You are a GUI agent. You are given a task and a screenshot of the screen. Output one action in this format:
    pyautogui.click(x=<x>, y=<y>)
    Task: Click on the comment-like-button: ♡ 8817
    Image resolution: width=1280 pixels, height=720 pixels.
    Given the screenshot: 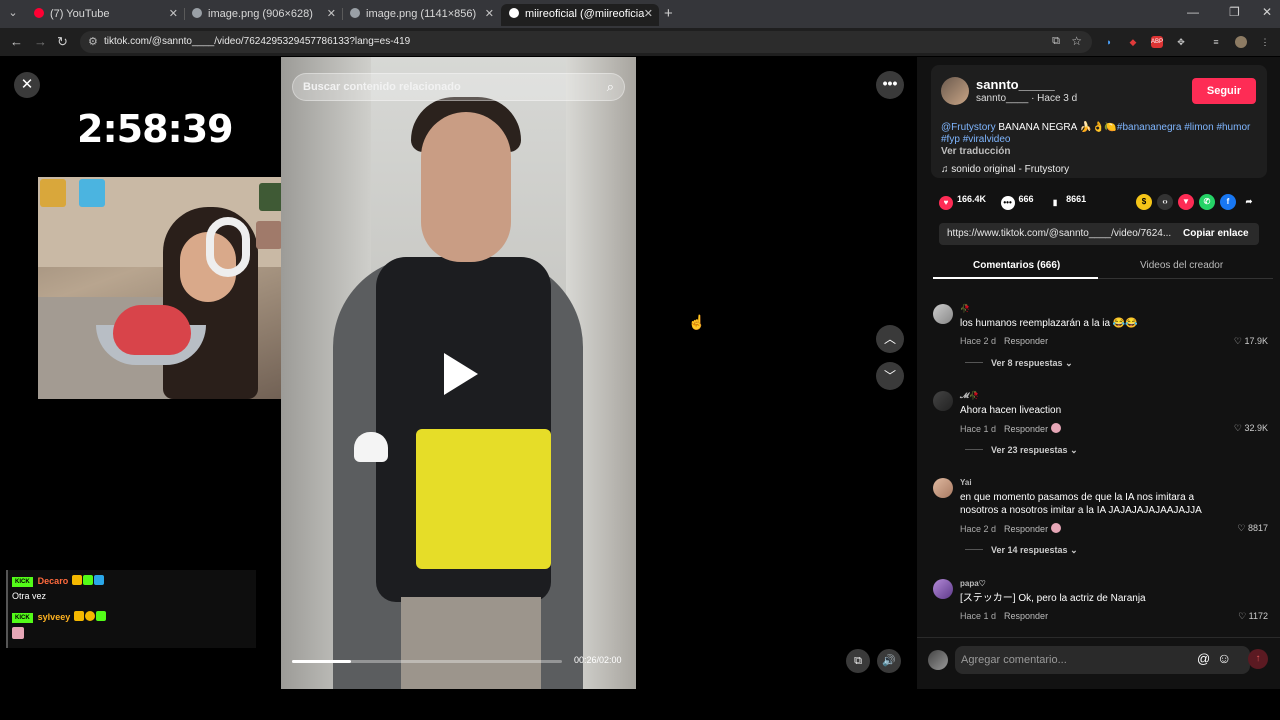 What is the action you would take?
    pyautogui.click(x=1252, y=528)
    